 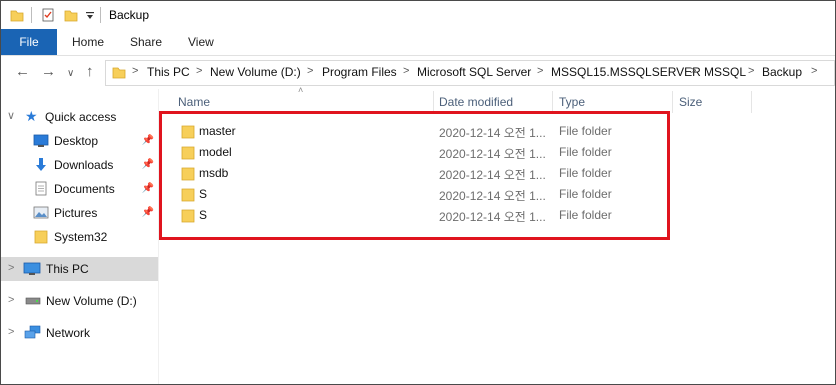 I want to click on column-header-size: Size, so click(x=690, y=102).